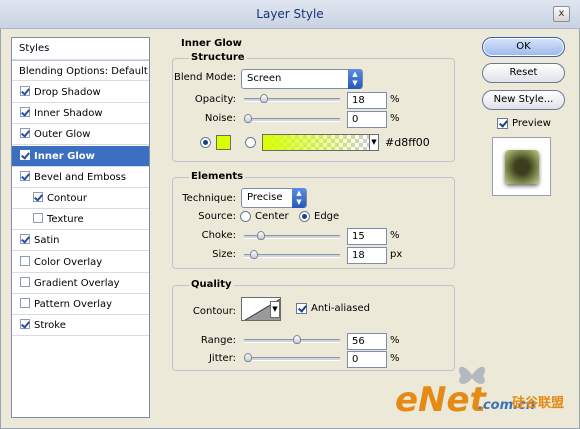 The width and height of the screenshot is (580, 429). What do you see at coordinates (367, 359) in the screenshot?
I see `jitter-input: 0` at bounding box center [367, 359].